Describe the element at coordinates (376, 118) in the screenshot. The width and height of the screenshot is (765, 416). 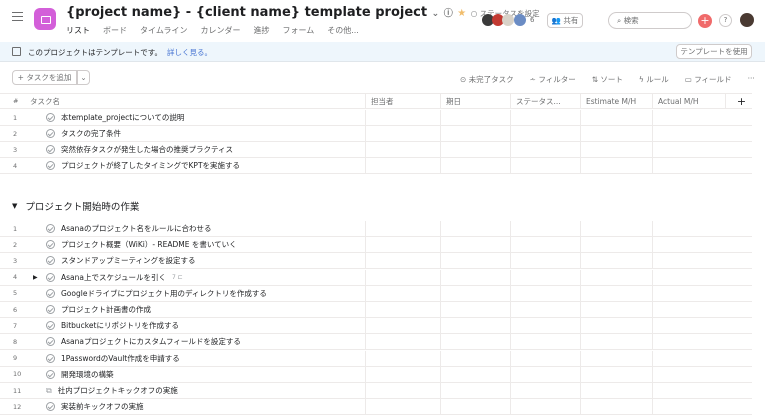
I see `task-row: 1 本template_projectについての説明` at that location.